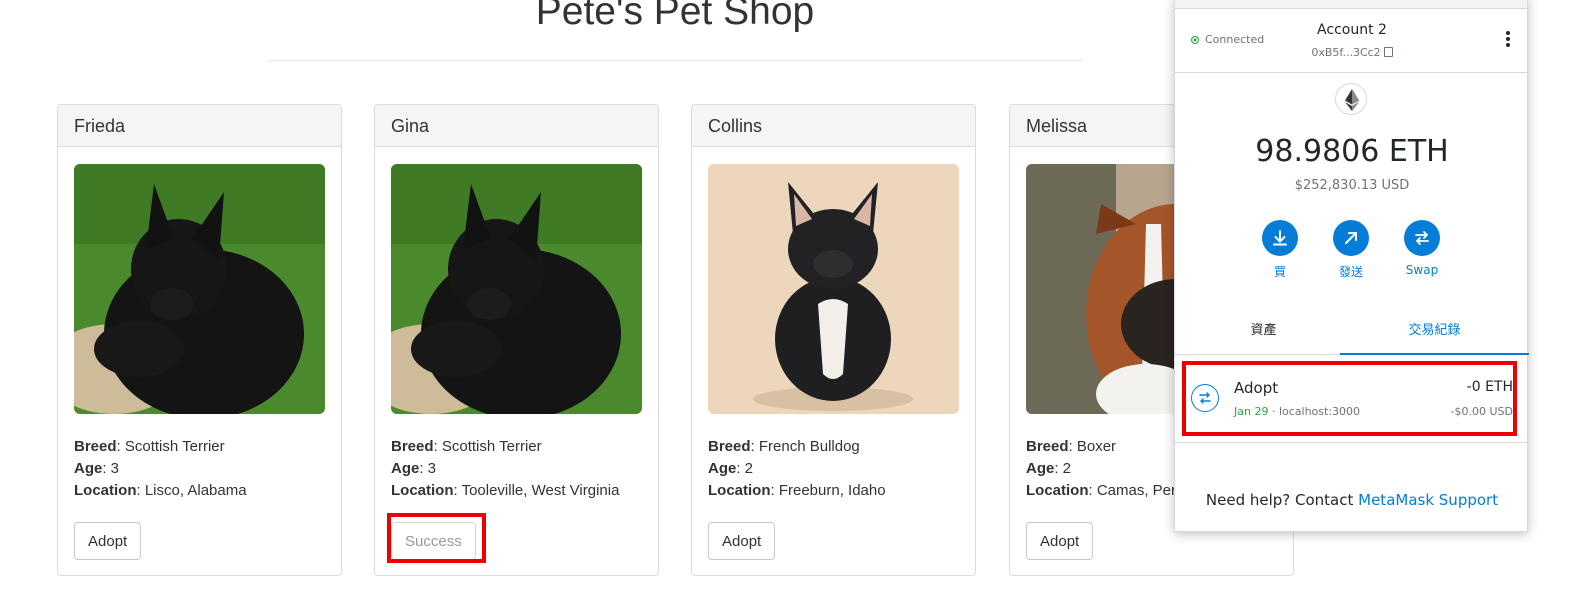  I want to click on swap-button: Swap, so click(1422, 248).